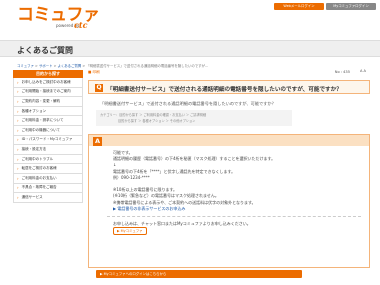 This screenshot has height=285, width=380. What do you see at coordinates (48, 178) in the screenshot?
I see `sidebar-item-payment: › ご利用料金のお支払い` at bounding box center [48, 178].